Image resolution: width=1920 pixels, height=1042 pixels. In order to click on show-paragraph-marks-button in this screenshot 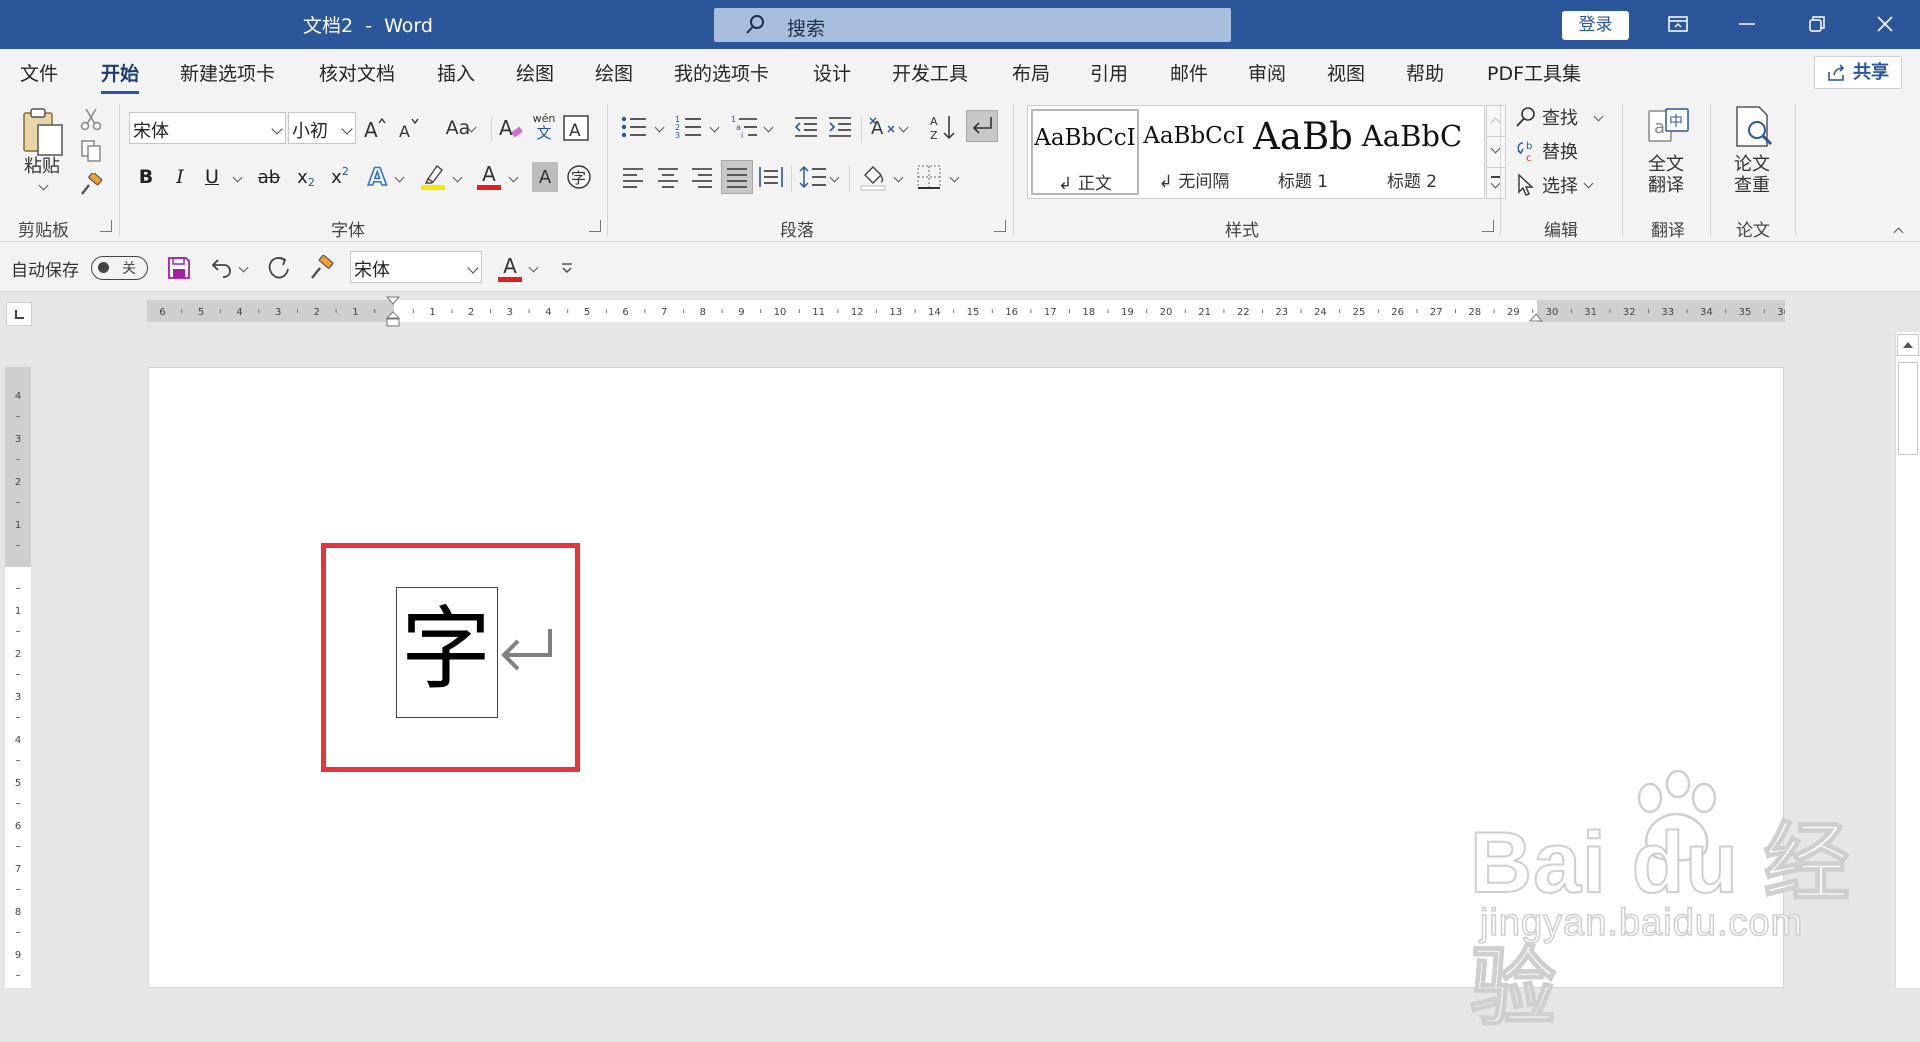, I will do `click(982, 126)`.